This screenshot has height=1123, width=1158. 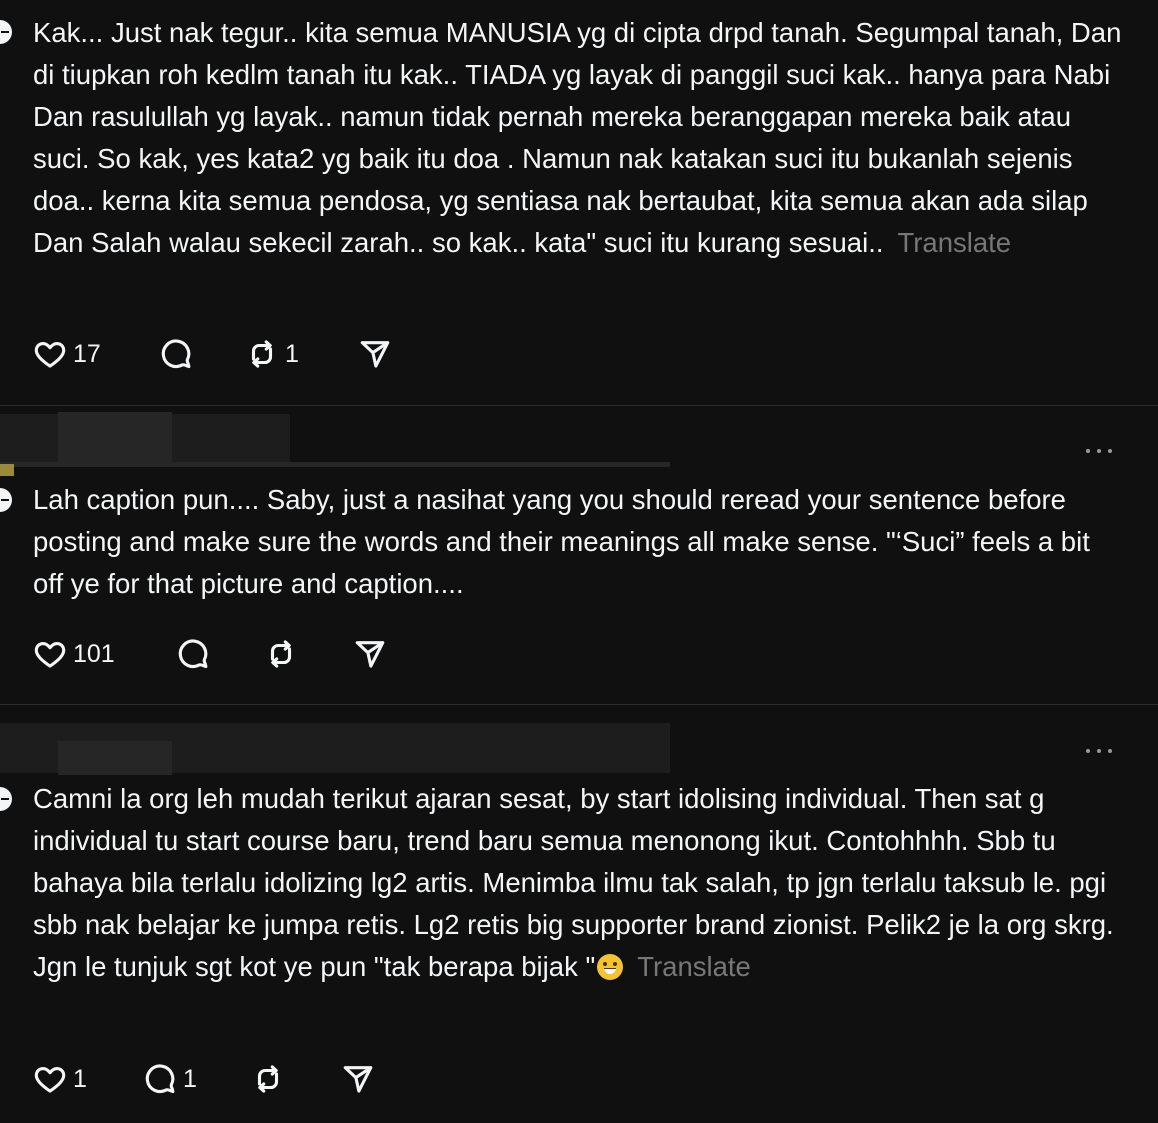 What do you see at coordinates (292, 353) in the screenshot?
I see `repost-count: 1` at bounding box center [292, 353].